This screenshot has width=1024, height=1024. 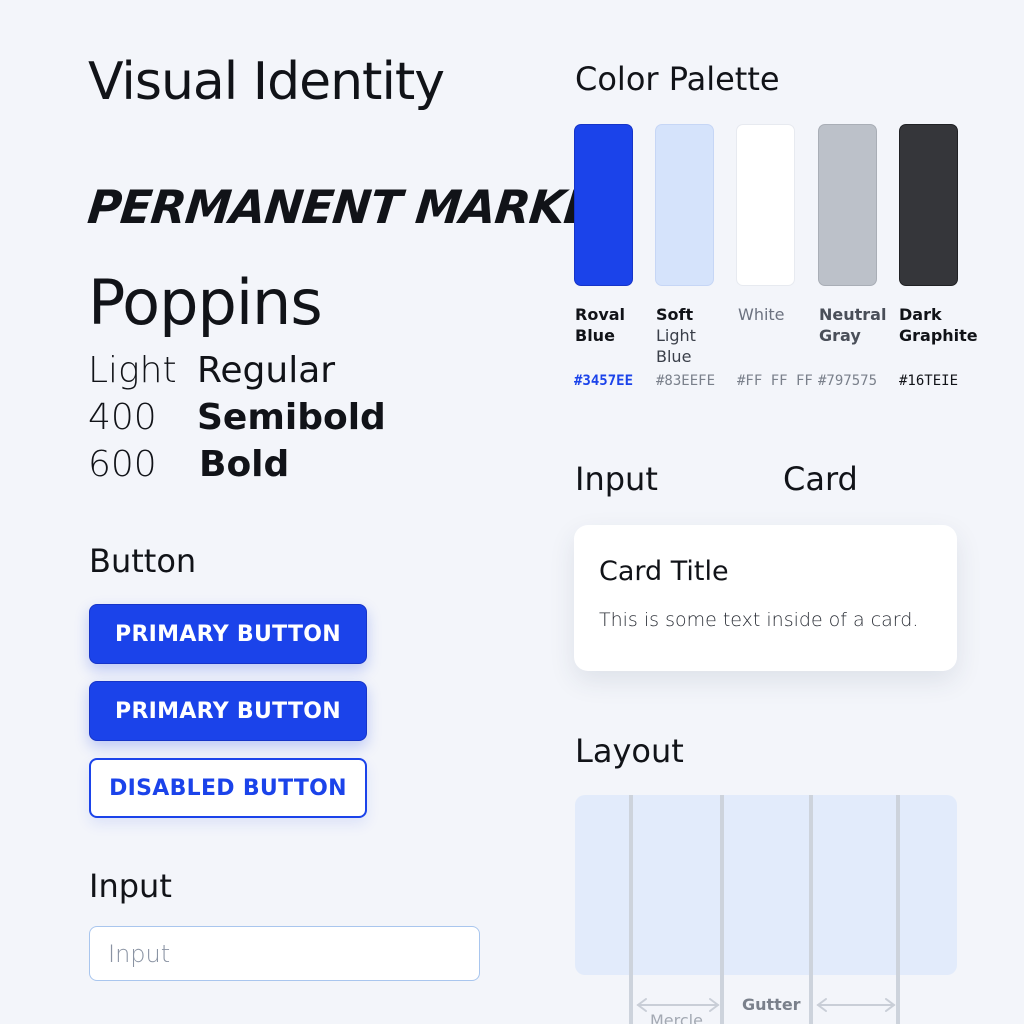 What do you see at coordinates (205, 302) in the screenshot?
I see `body-font-sample: Poppins` at bounding box center [205, 302].